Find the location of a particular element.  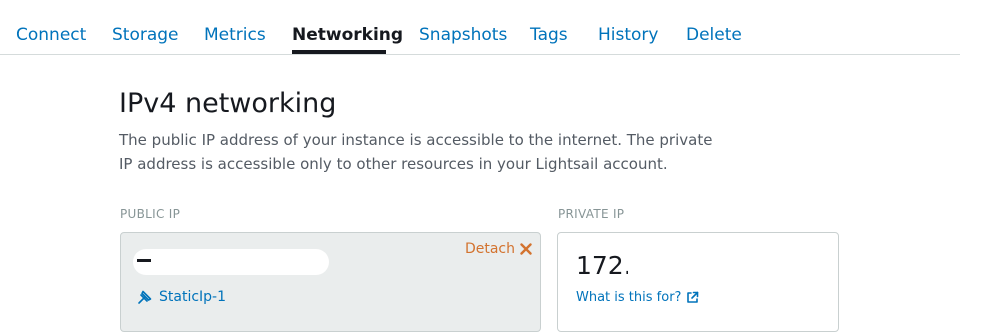

what-is-this-label: What is this for? is located at coordinates (629, 297).